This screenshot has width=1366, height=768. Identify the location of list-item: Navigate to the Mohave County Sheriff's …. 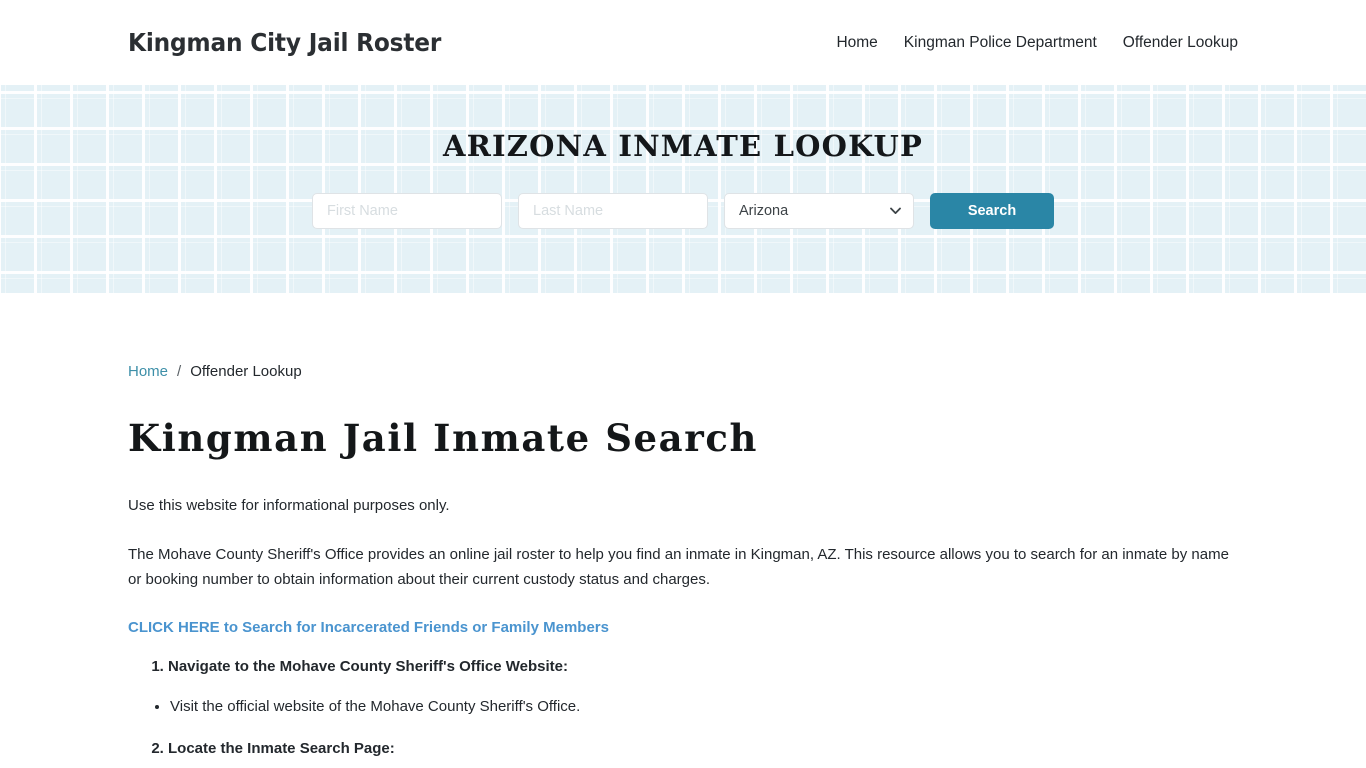
(703, 667).